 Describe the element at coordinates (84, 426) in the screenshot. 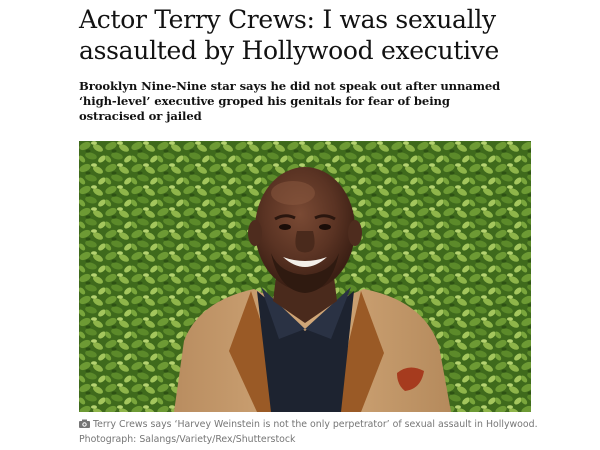

I see `camera-icon` at that location.